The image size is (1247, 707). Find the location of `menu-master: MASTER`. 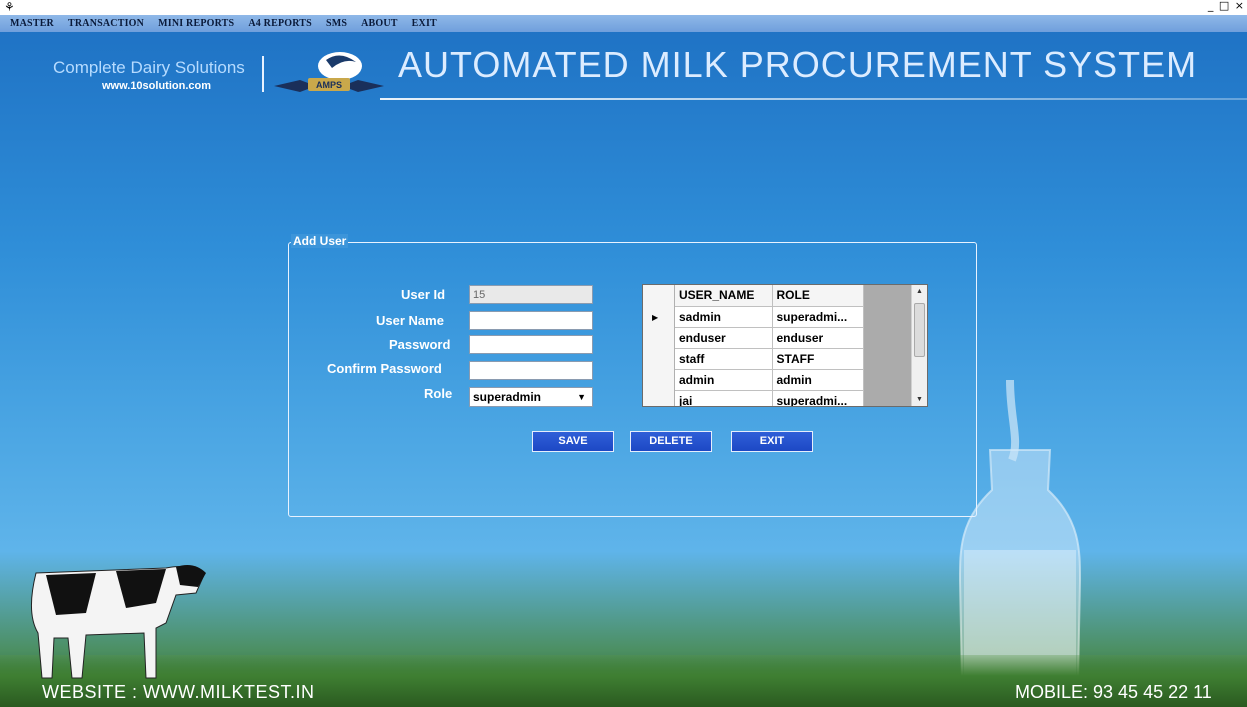

menu-master: MASTER is located at coordinates (32, 23).